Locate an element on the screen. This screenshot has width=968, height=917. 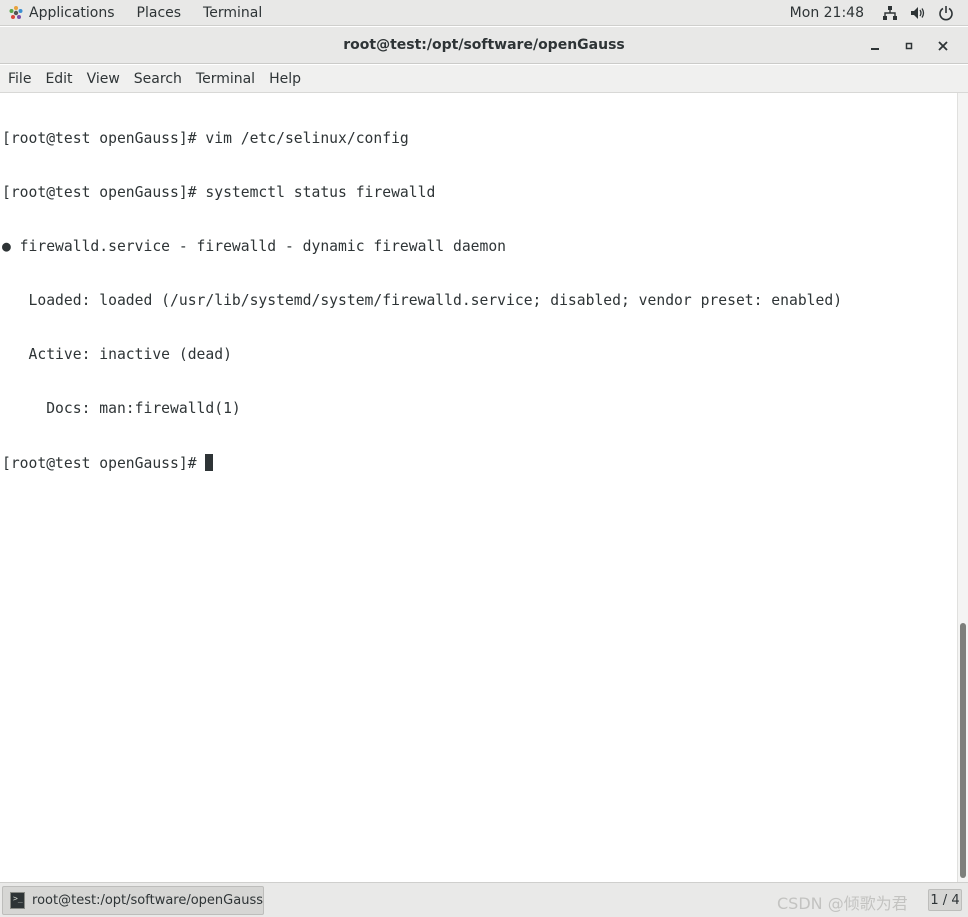
terminal-line: Active: inactive (dead) is located at coordinates (117, 354).